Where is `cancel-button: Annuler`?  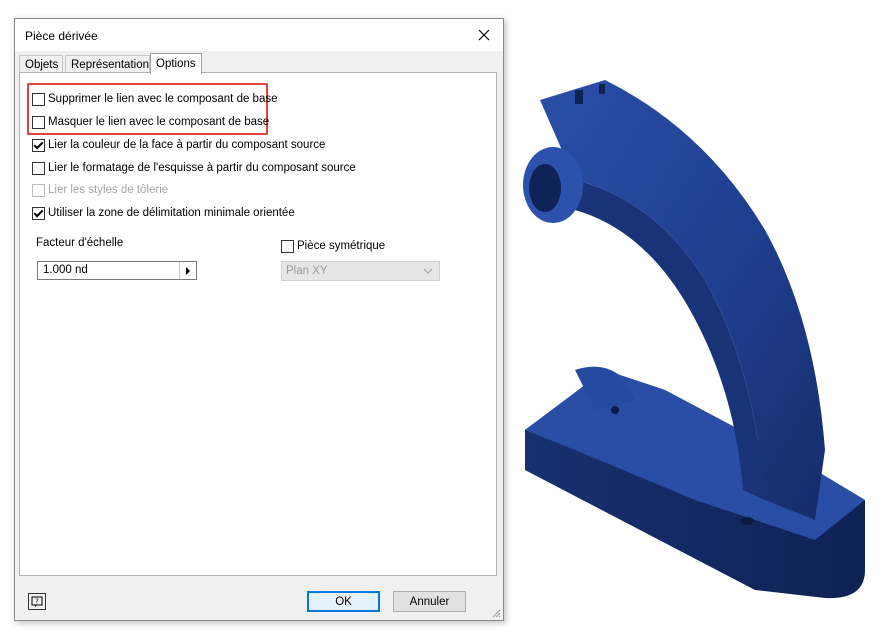 cancel-button: Annuler is located at coordinates (429, 601).